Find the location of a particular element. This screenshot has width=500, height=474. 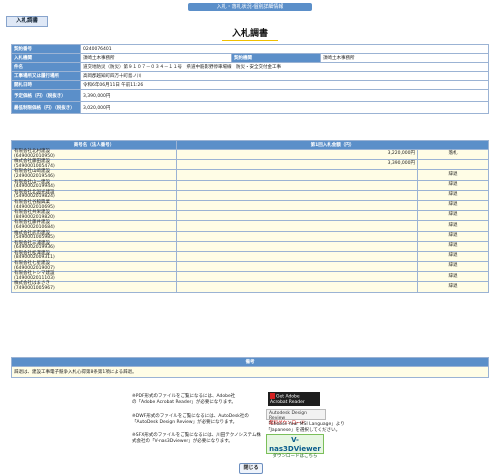

table-row: 有限会社北村建設 (6490002010950) 3,220,000円 落札 is located at coordinates (250, 154).